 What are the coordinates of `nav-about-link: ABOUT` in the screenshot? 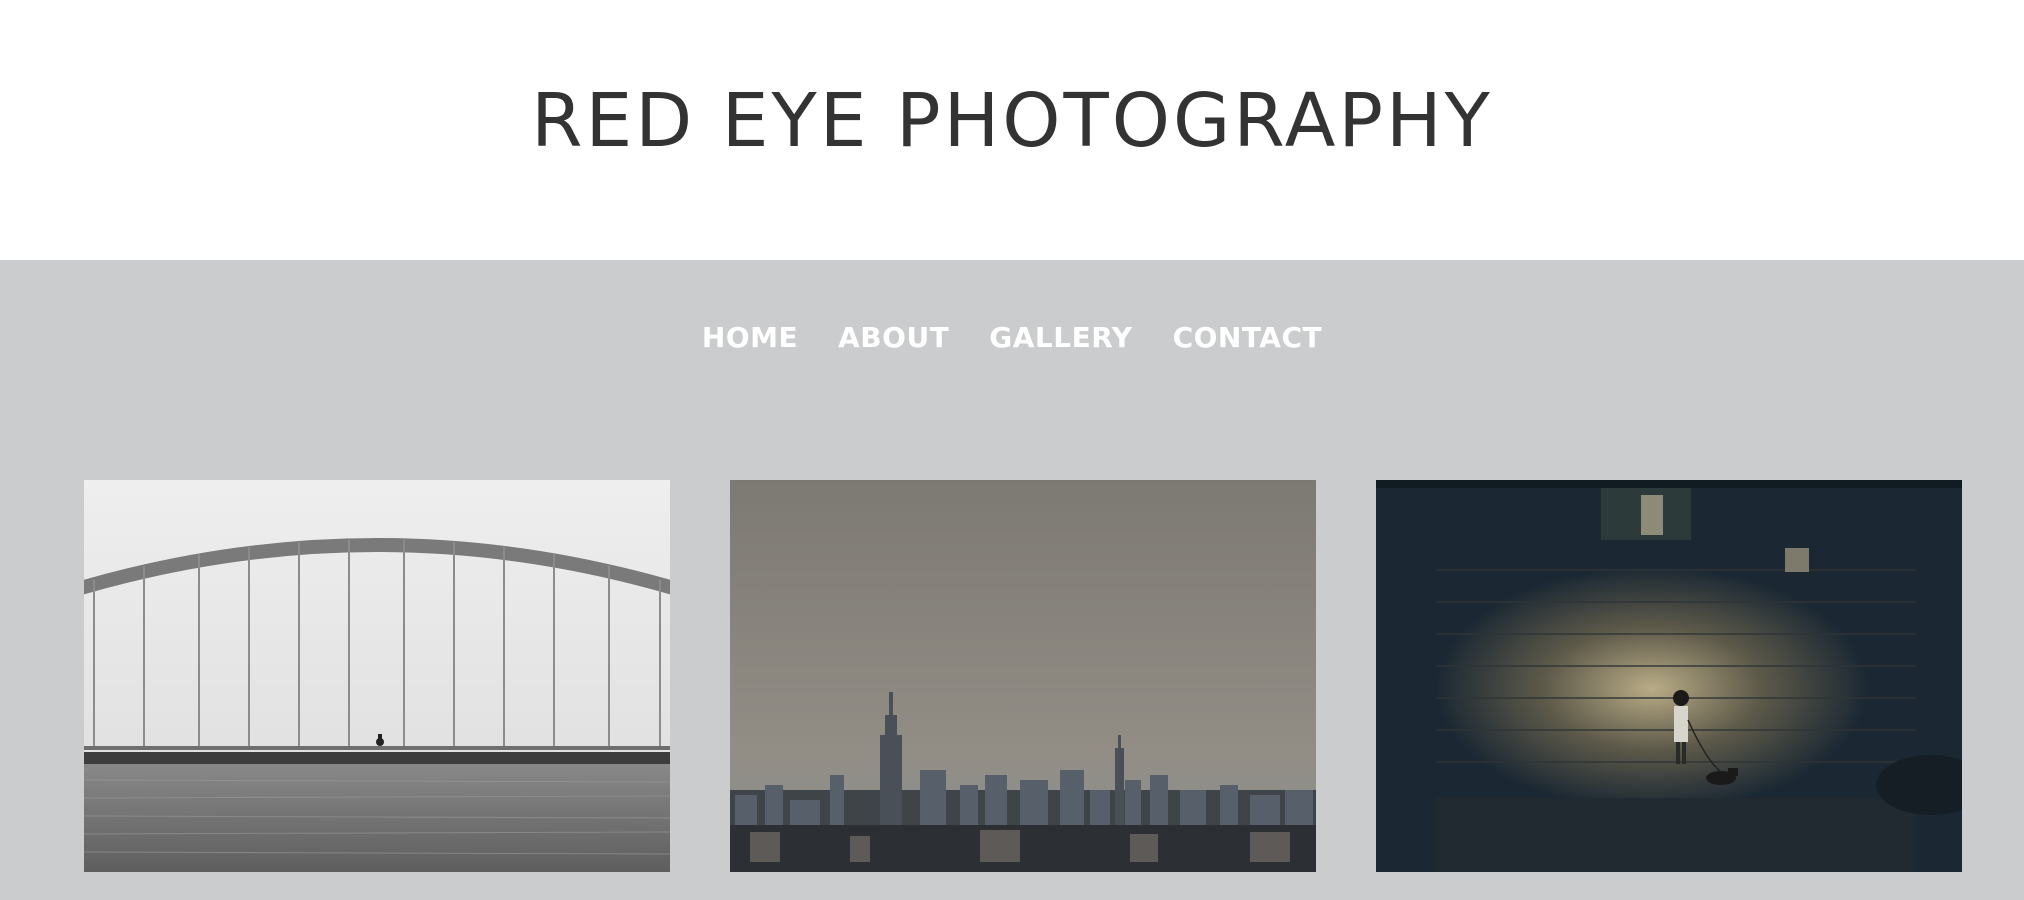 It's located at (893, 338).